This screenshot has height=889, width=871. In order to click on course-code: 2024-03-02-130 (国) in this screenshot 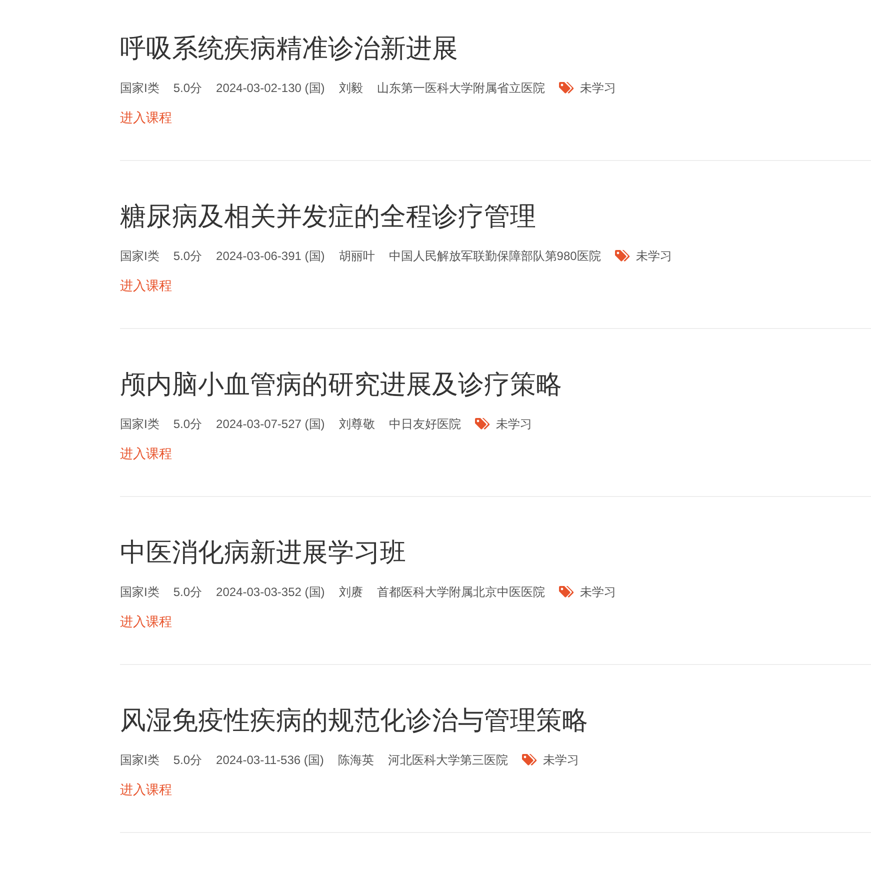, I will do `click(270, 88)`.